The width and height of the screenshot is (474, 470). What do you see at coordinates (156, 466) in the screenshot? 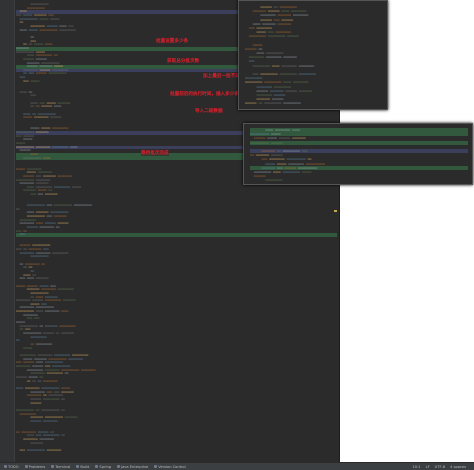
I see `vcs-icon` at bounding box center [156, 466].